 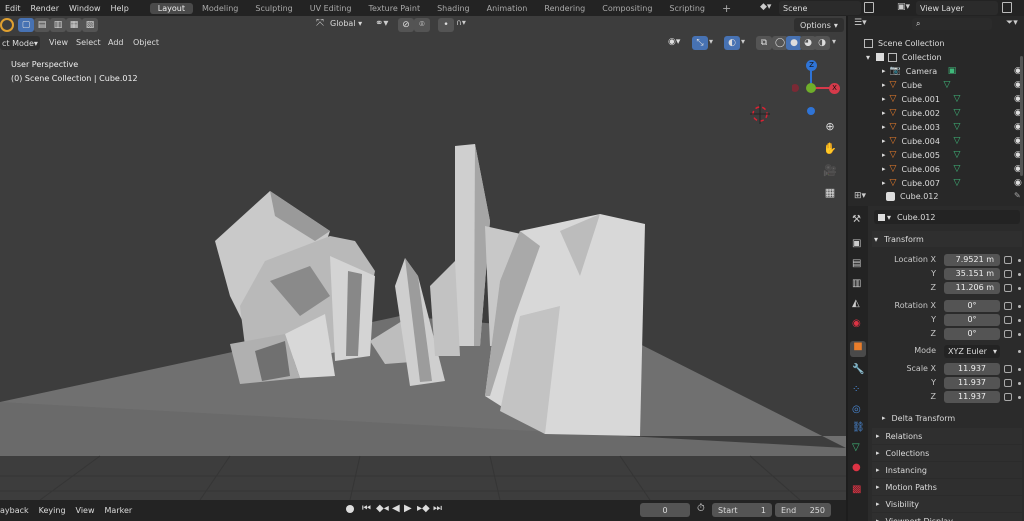 I want to click on outliner-item: ▸ ▽ Cube.001 ▽ ◉, so click(x=936, y=99).